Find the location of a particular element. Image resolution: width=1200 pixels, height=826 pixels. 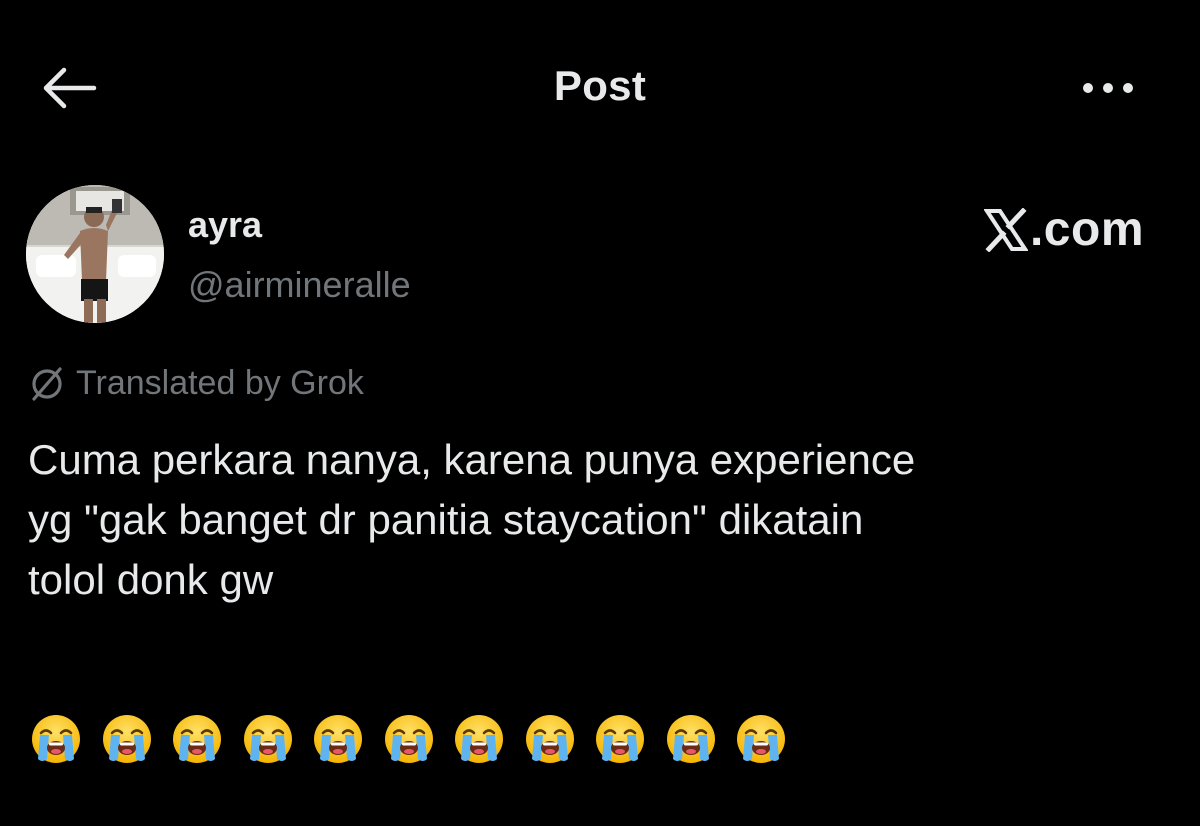

more-options-button is located at coordinates (1108, 88).